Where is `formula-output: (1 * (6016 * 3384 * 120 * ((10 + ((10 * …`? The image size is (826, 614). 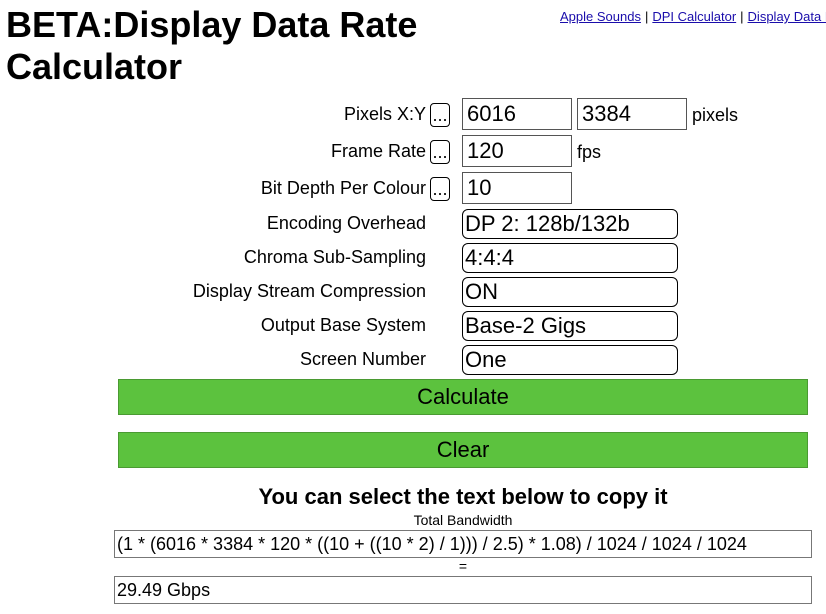 formula-output: (1 * (6016 * 3384 * 120 * ((10 + ((10 * … is located at coordinates (463, 544).